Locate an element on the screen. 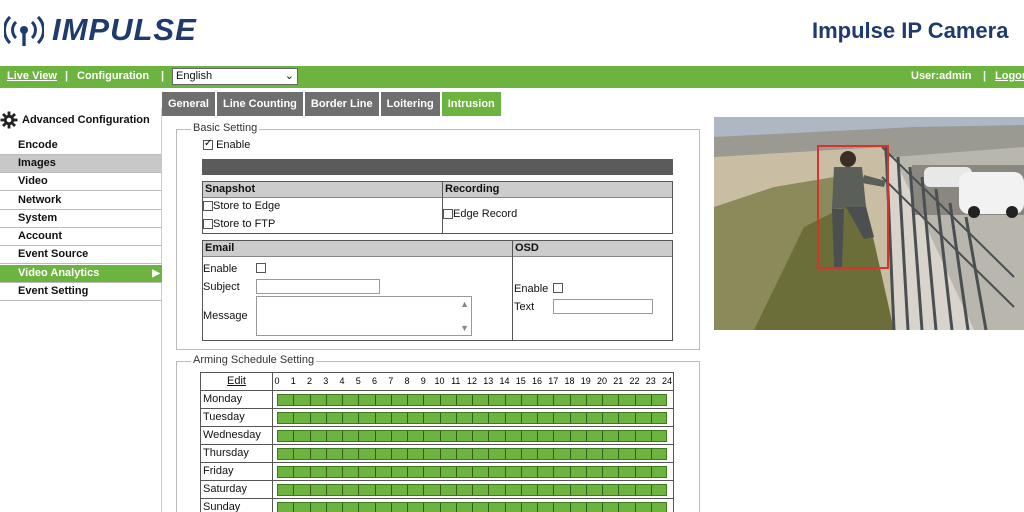 This screenshot has height=512, width=1024. language-select: English ⌄ is located at coordinates (235, 76).